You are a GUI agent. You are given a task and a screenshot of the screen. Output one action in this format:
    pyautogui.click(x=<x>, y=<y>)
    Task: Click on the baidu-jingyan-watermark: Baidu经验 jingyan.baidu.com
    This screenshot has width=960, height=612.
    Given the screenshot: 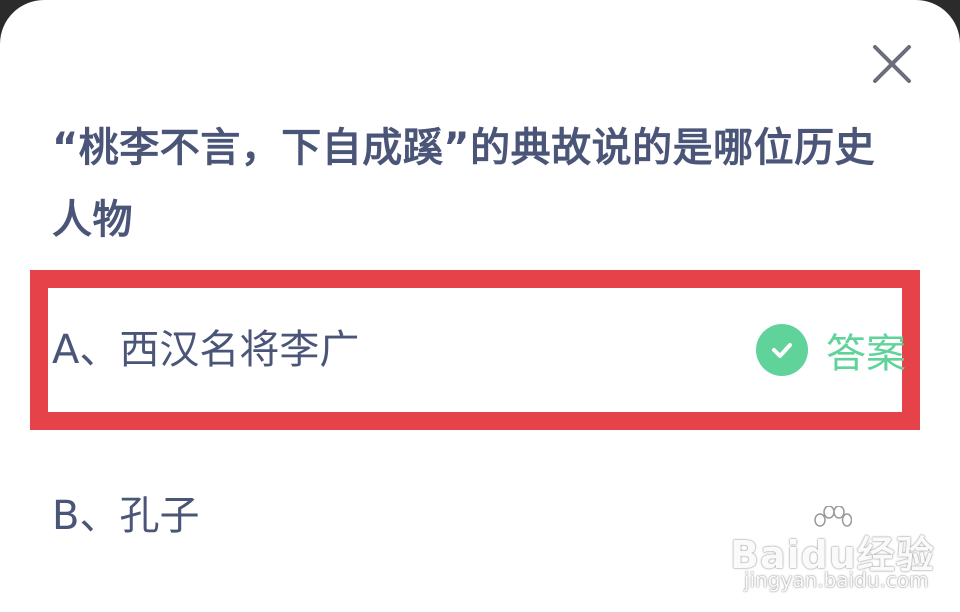 What is the action you would take?
    pyautogui.click(x=832, y=551)
    